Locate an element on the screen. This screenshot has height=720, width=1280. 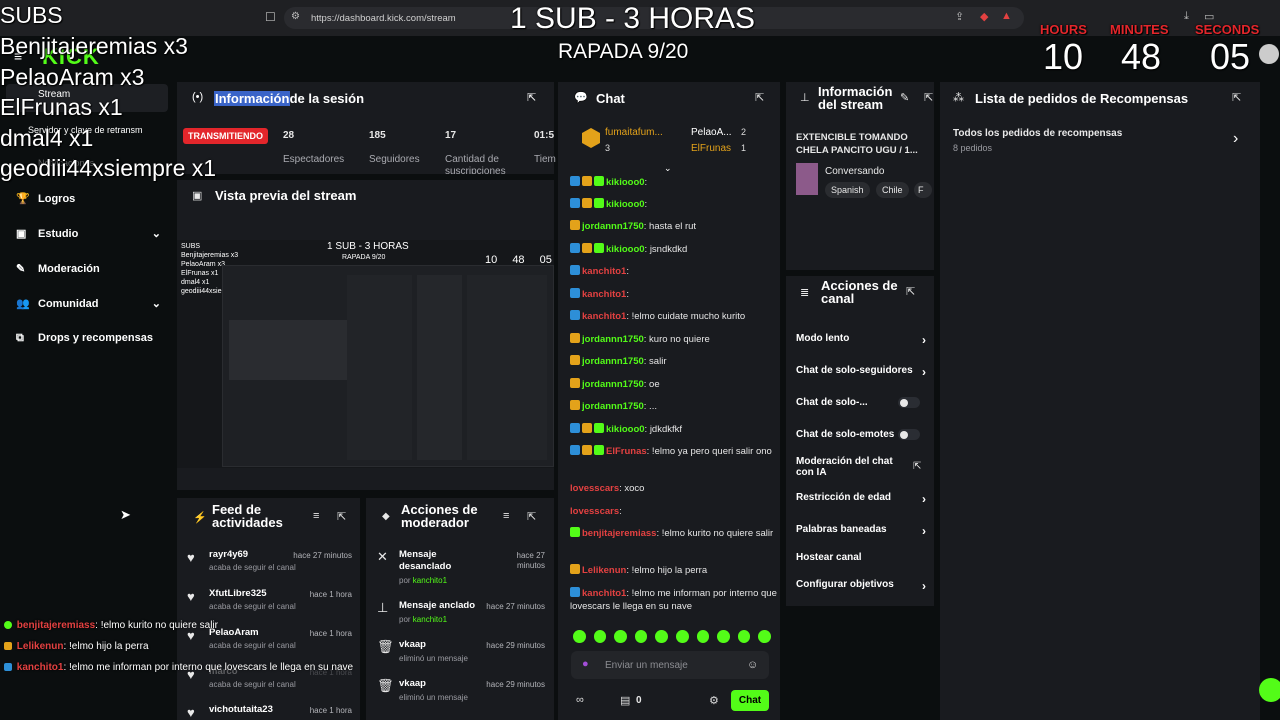
chat-username: benjitajeremiass is located at coordinates (619, 533).